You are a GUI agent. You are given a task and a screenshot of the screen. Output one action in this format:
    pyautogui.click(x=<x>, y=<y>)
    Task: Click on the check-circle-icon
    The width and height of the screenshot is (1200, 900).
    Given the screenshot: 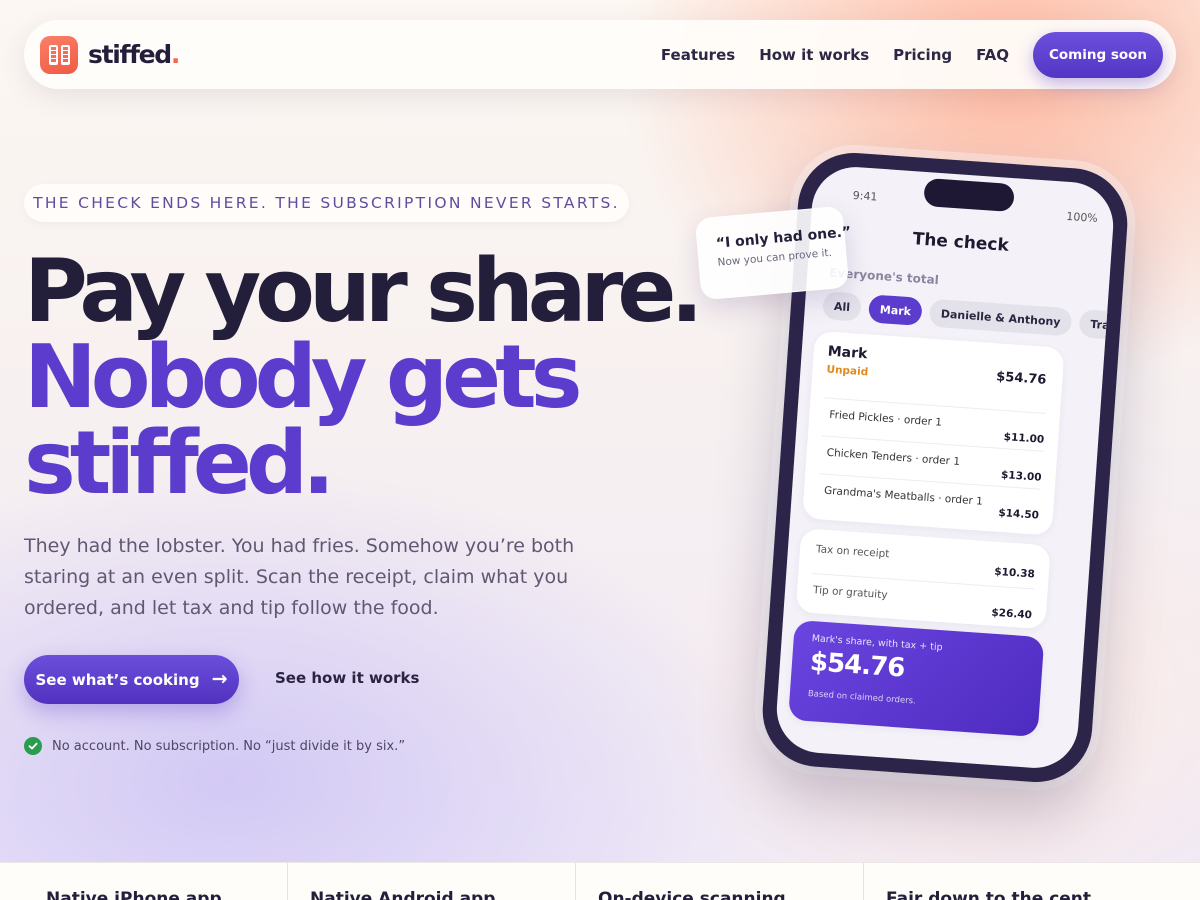 What is the action you would take?
    pyautogui.click(x=33, y=746)
    